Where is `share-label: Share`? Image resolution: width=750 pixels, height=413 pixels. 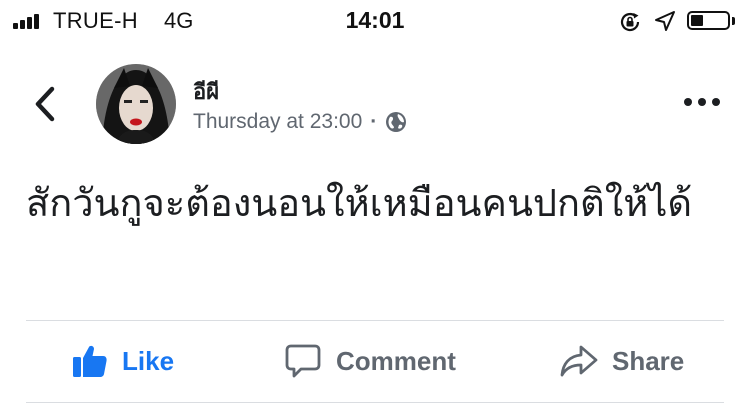 share-label: Share is located at coordinates (648, 360).